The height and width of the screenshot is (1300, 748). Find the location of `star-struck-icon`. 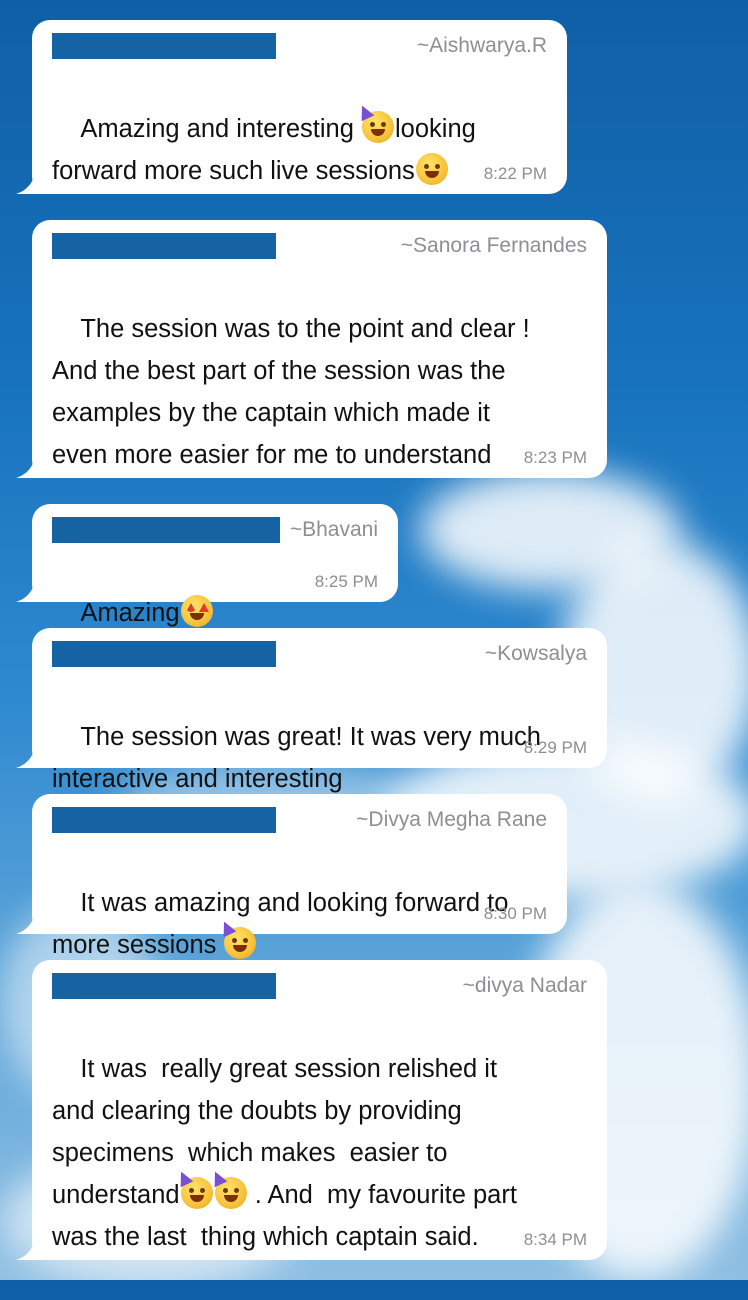

star-struck-icon is located at coordinates (196, 611).